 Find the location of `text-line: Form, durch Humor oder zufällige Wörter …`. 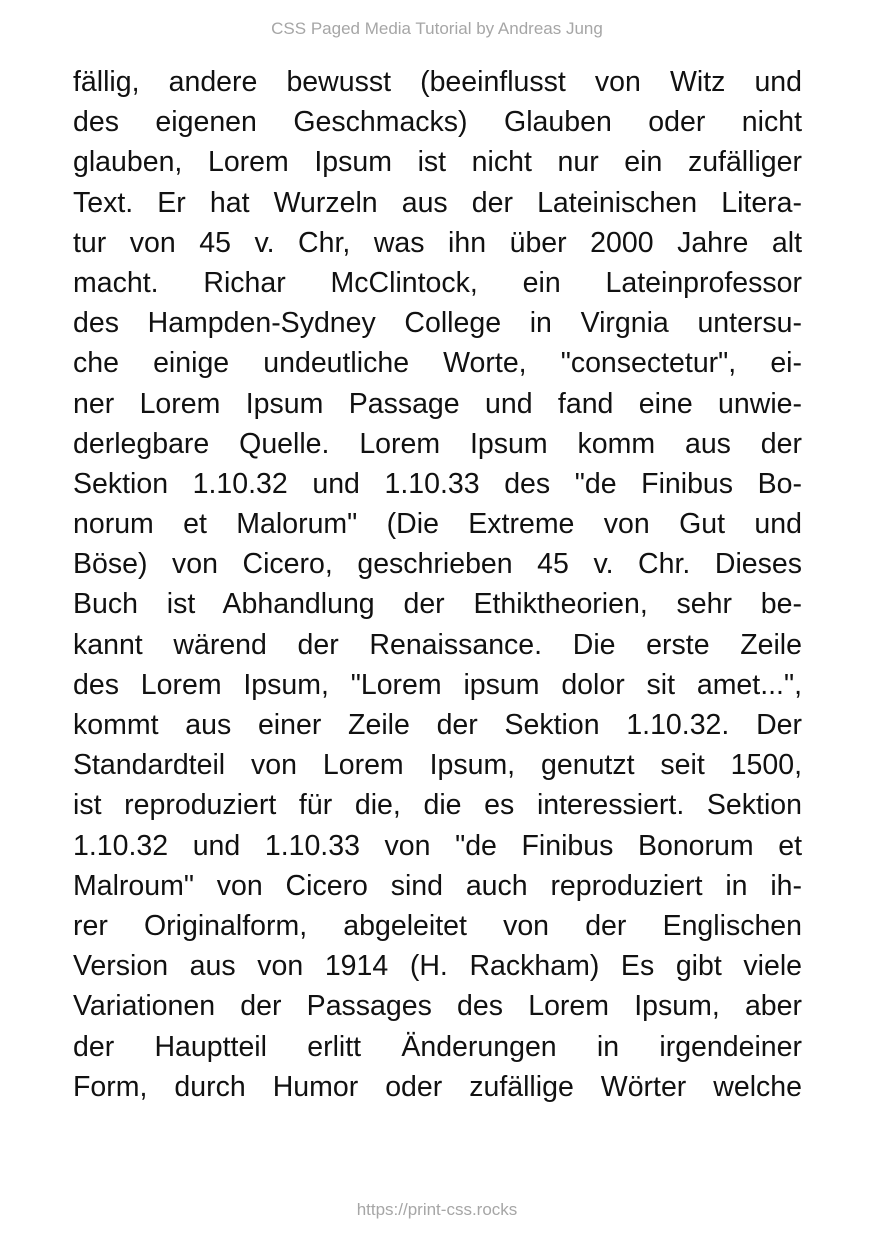

text-line: Form, durch Humor oder zufällige Wörter … is located at coordinates (437, 1086).